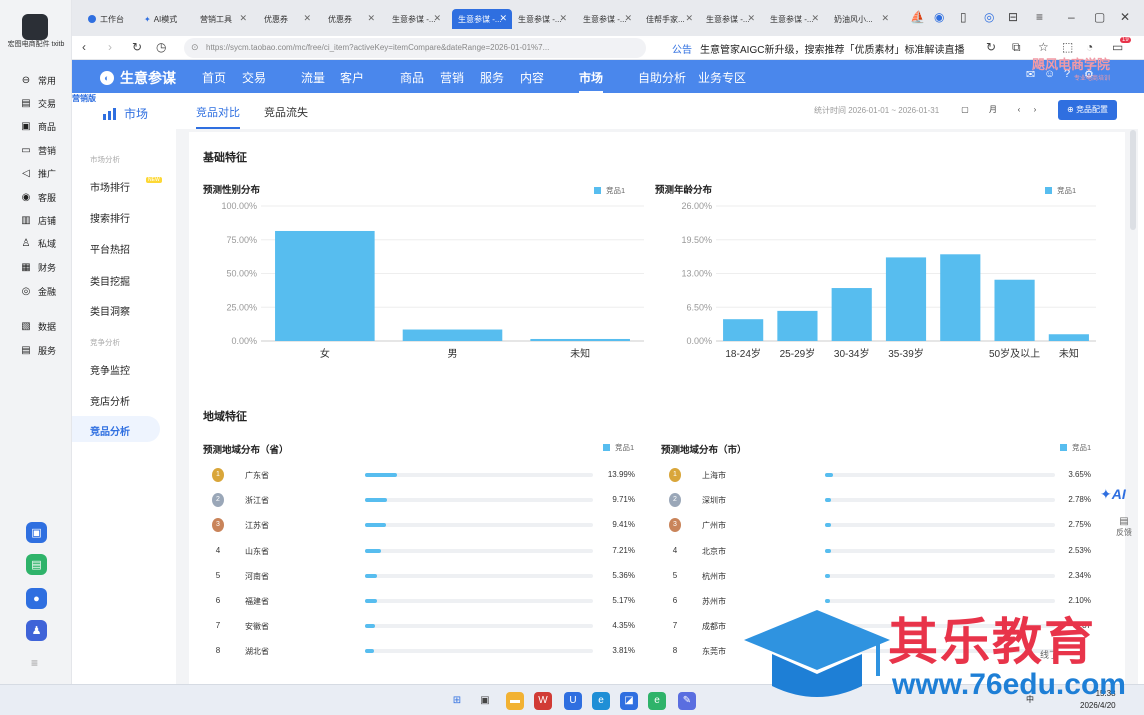  Describe the element at coordinates (214, 77) in the screenshot. I see `nav-item-0: 首页` at that location.